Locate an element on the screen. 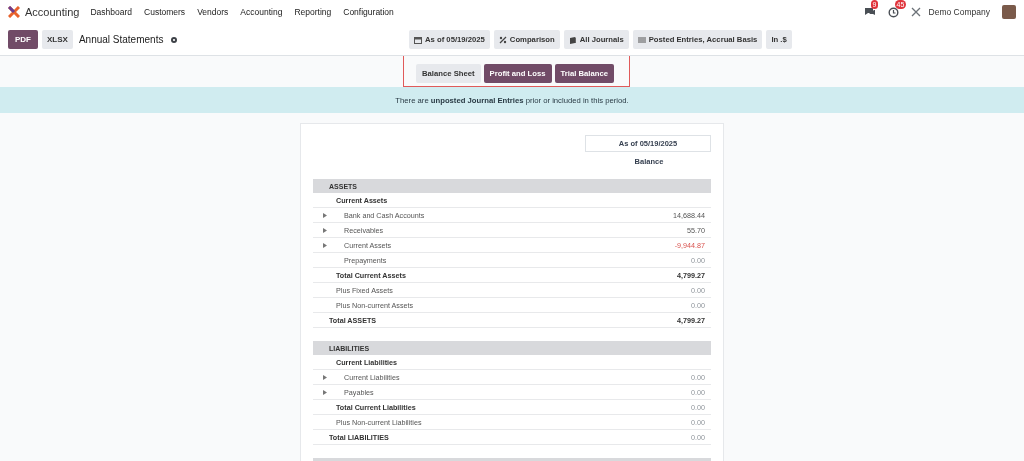 The image size is (1024, 461). calendar-icon is located at coordinates (418, 39).